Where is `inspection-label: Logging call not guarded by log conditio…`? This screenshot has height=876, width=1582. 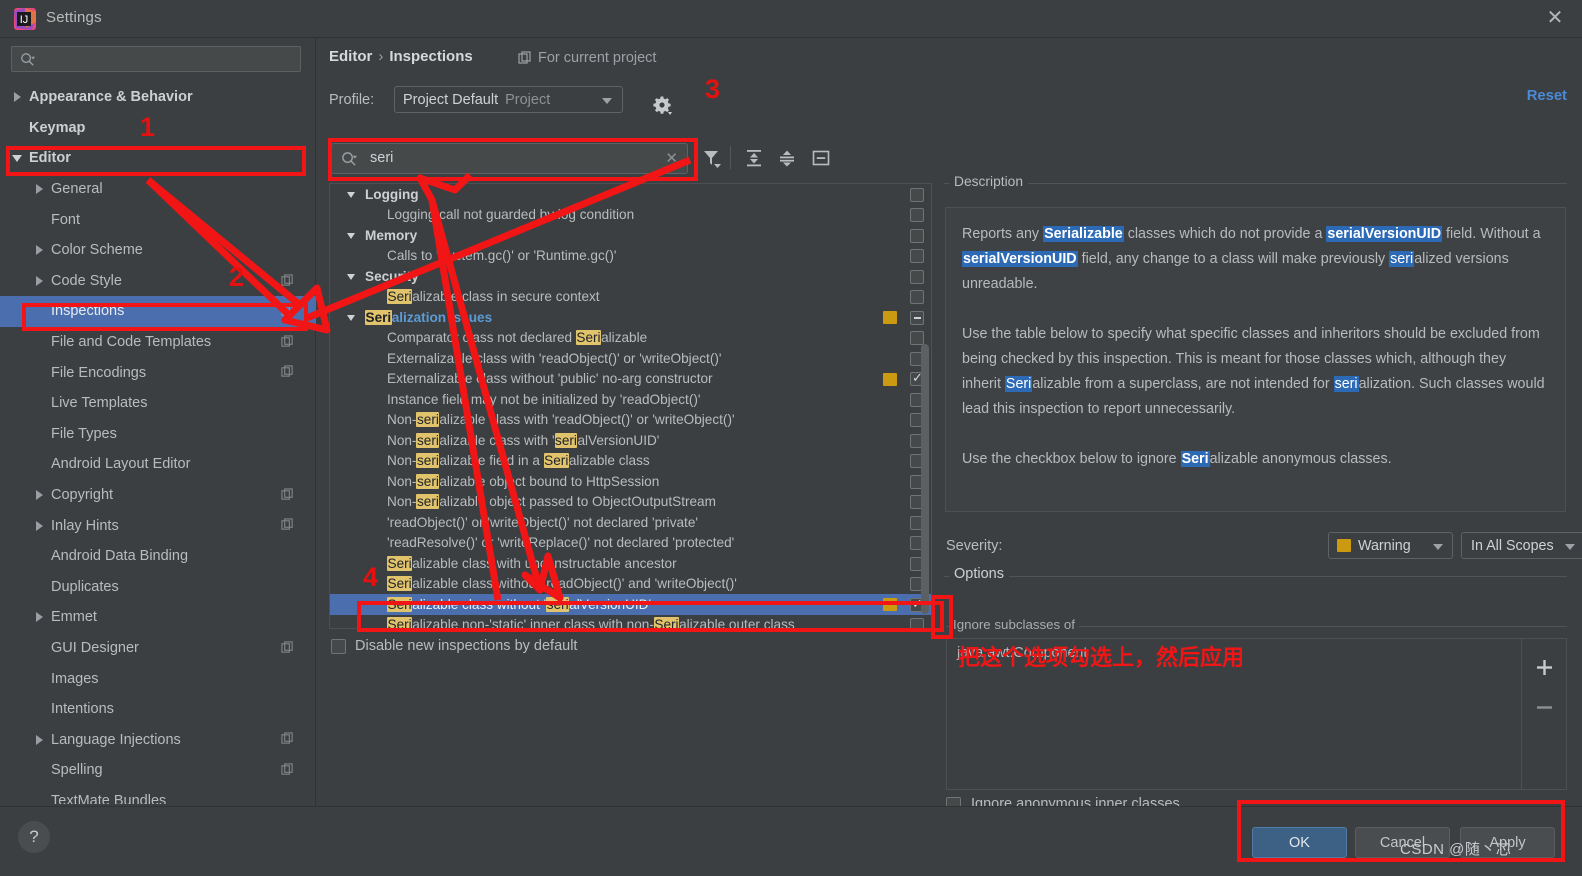
inspection-label: Logging call not guarded by log conditio… is located at coordinates (511, 215).